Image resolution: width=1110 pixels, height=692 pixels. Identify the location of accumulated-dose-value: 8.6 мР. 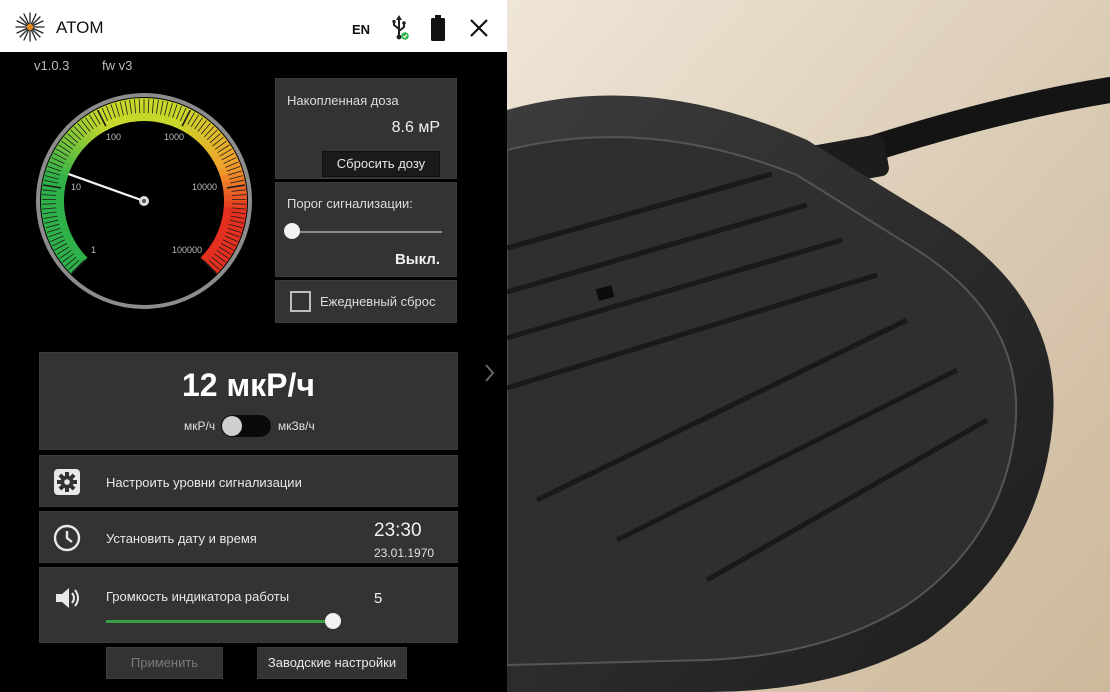
(415, 127).